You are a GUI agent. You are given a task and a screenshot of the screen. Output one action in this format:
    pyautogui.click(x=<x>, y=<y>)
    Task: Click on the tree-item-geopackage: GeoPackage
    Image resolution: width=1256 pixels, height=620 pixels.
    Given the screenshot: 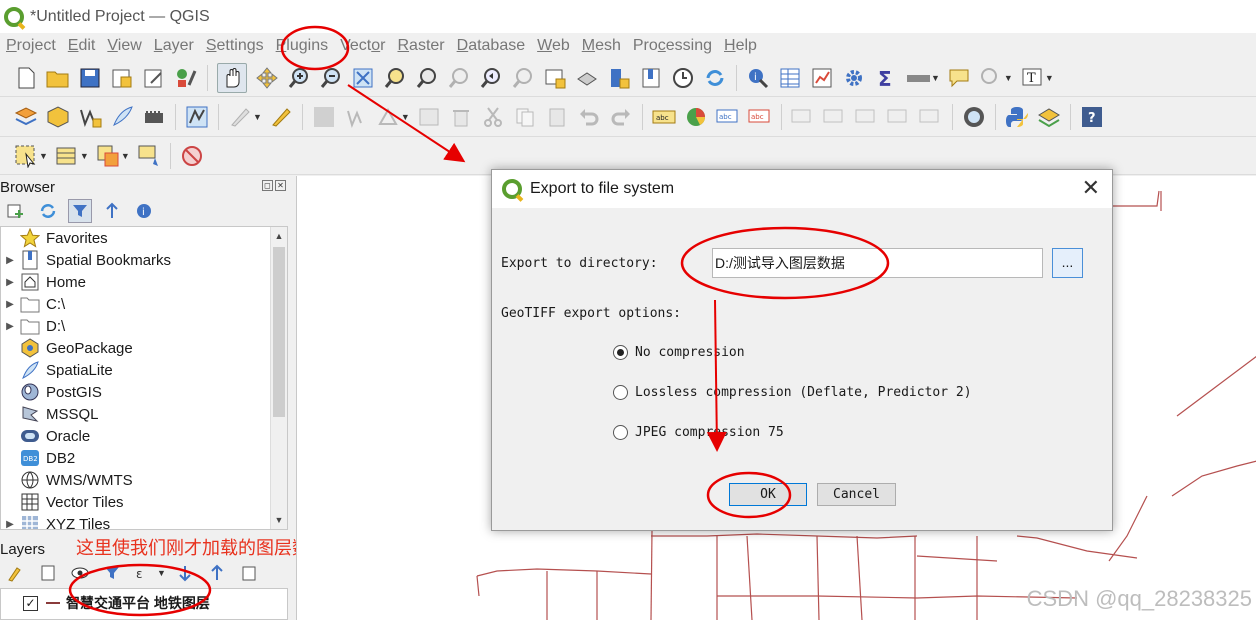 What is the action you would take?
    pyautogui.click(x=144, y=348)
    